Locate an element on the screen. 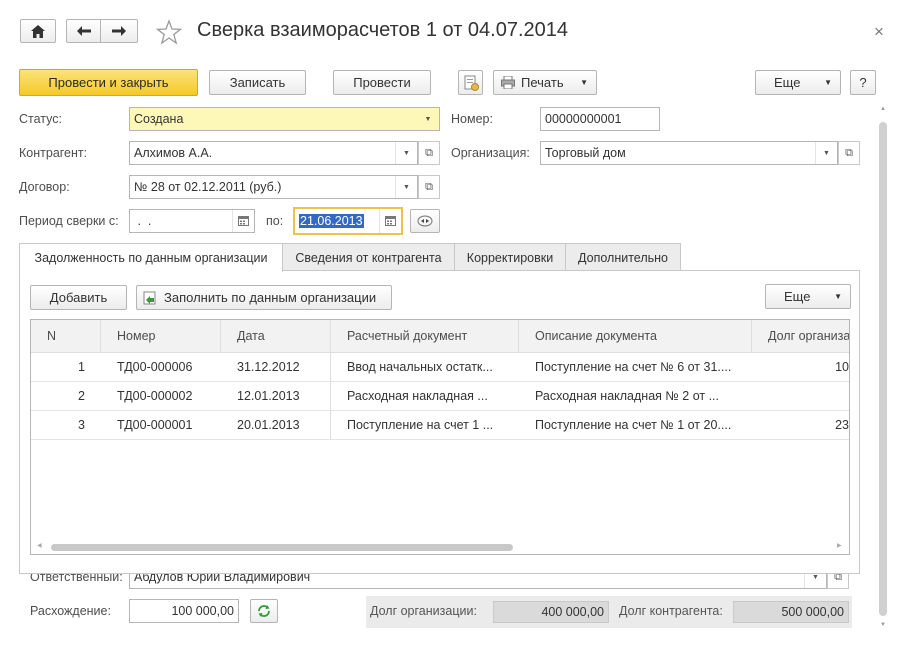 This screenshot has height=646, width=902. home-icon is located at coordinates (38, 31).